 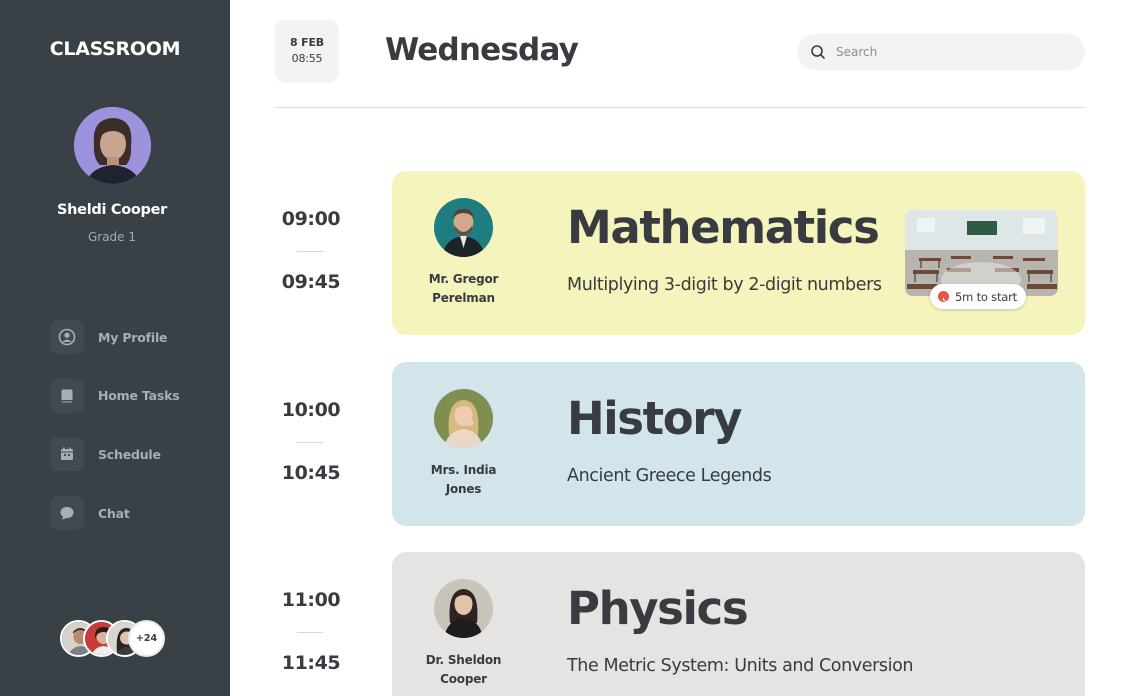 I want to click on current-date: 8 FEB, so click(x=307, y=42).